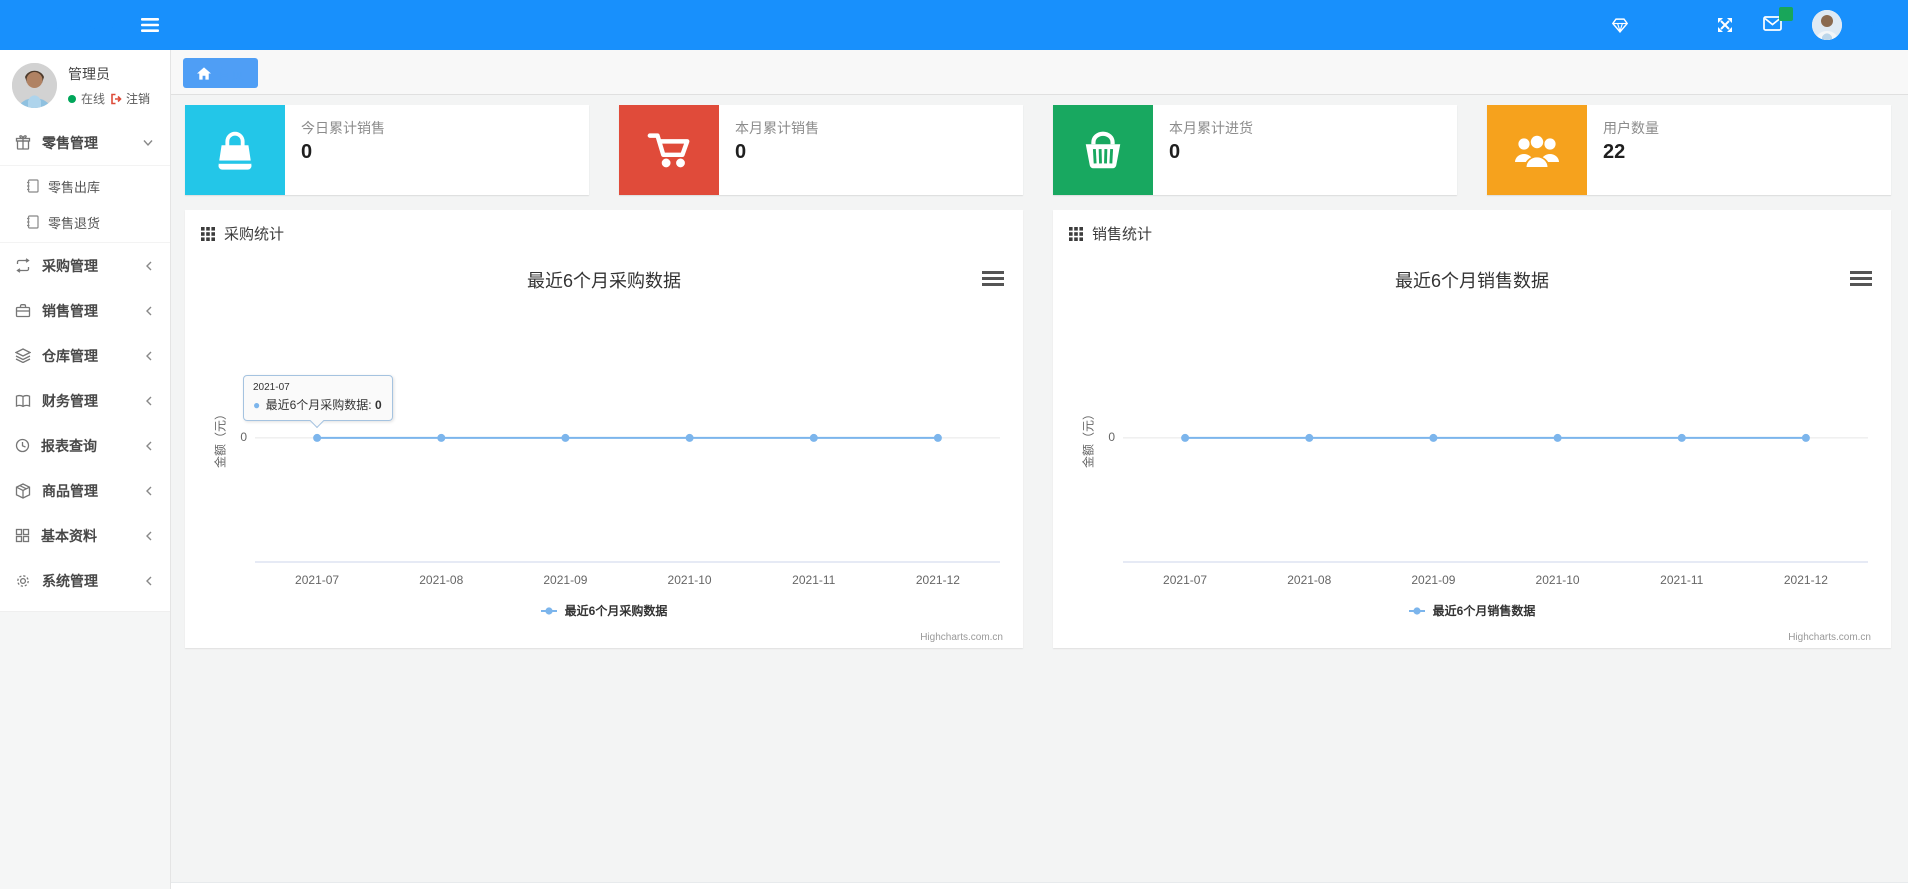 The image size is (1908, 889). What do you see at coordinates (937, 580) in the screenshot?
I see `x-axis-label: 2021-12` at bounding box center [937, 580].